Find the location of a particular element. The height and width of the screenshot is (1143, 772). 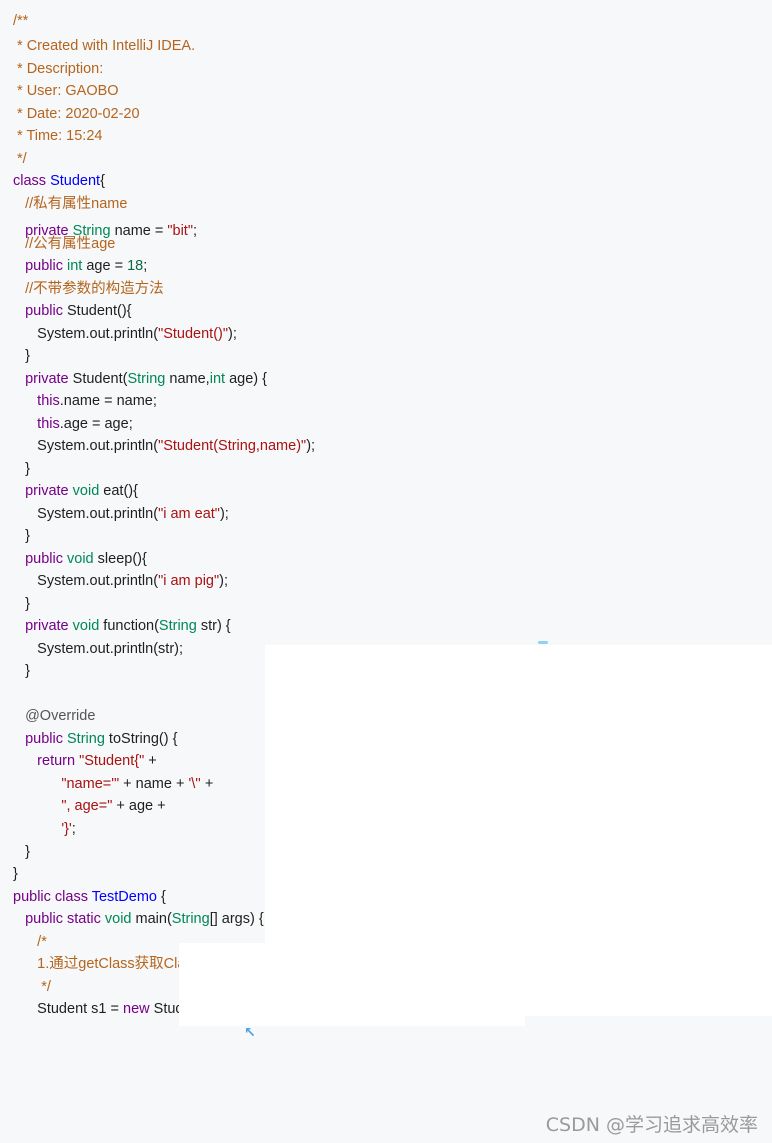

code-line: @Override is located at coordinates (54, 716).